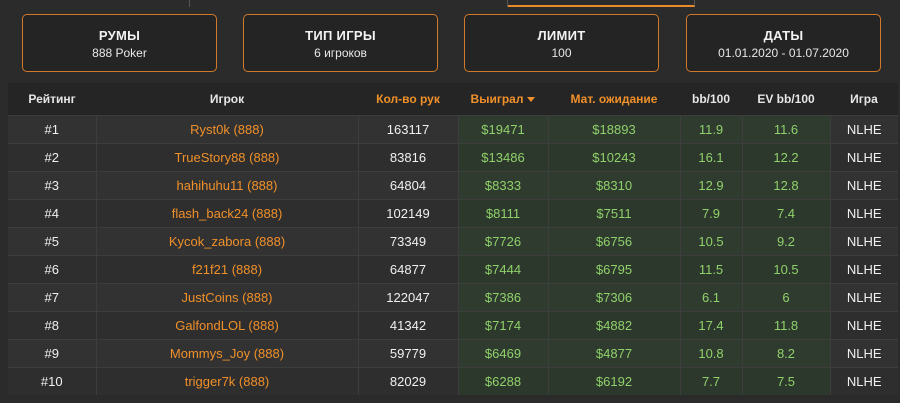 The image size is (900, 403). I want to click on filter-dates-button: ДАТЫ 01.01.2020 - 01.07.2020, so click(783, 43).